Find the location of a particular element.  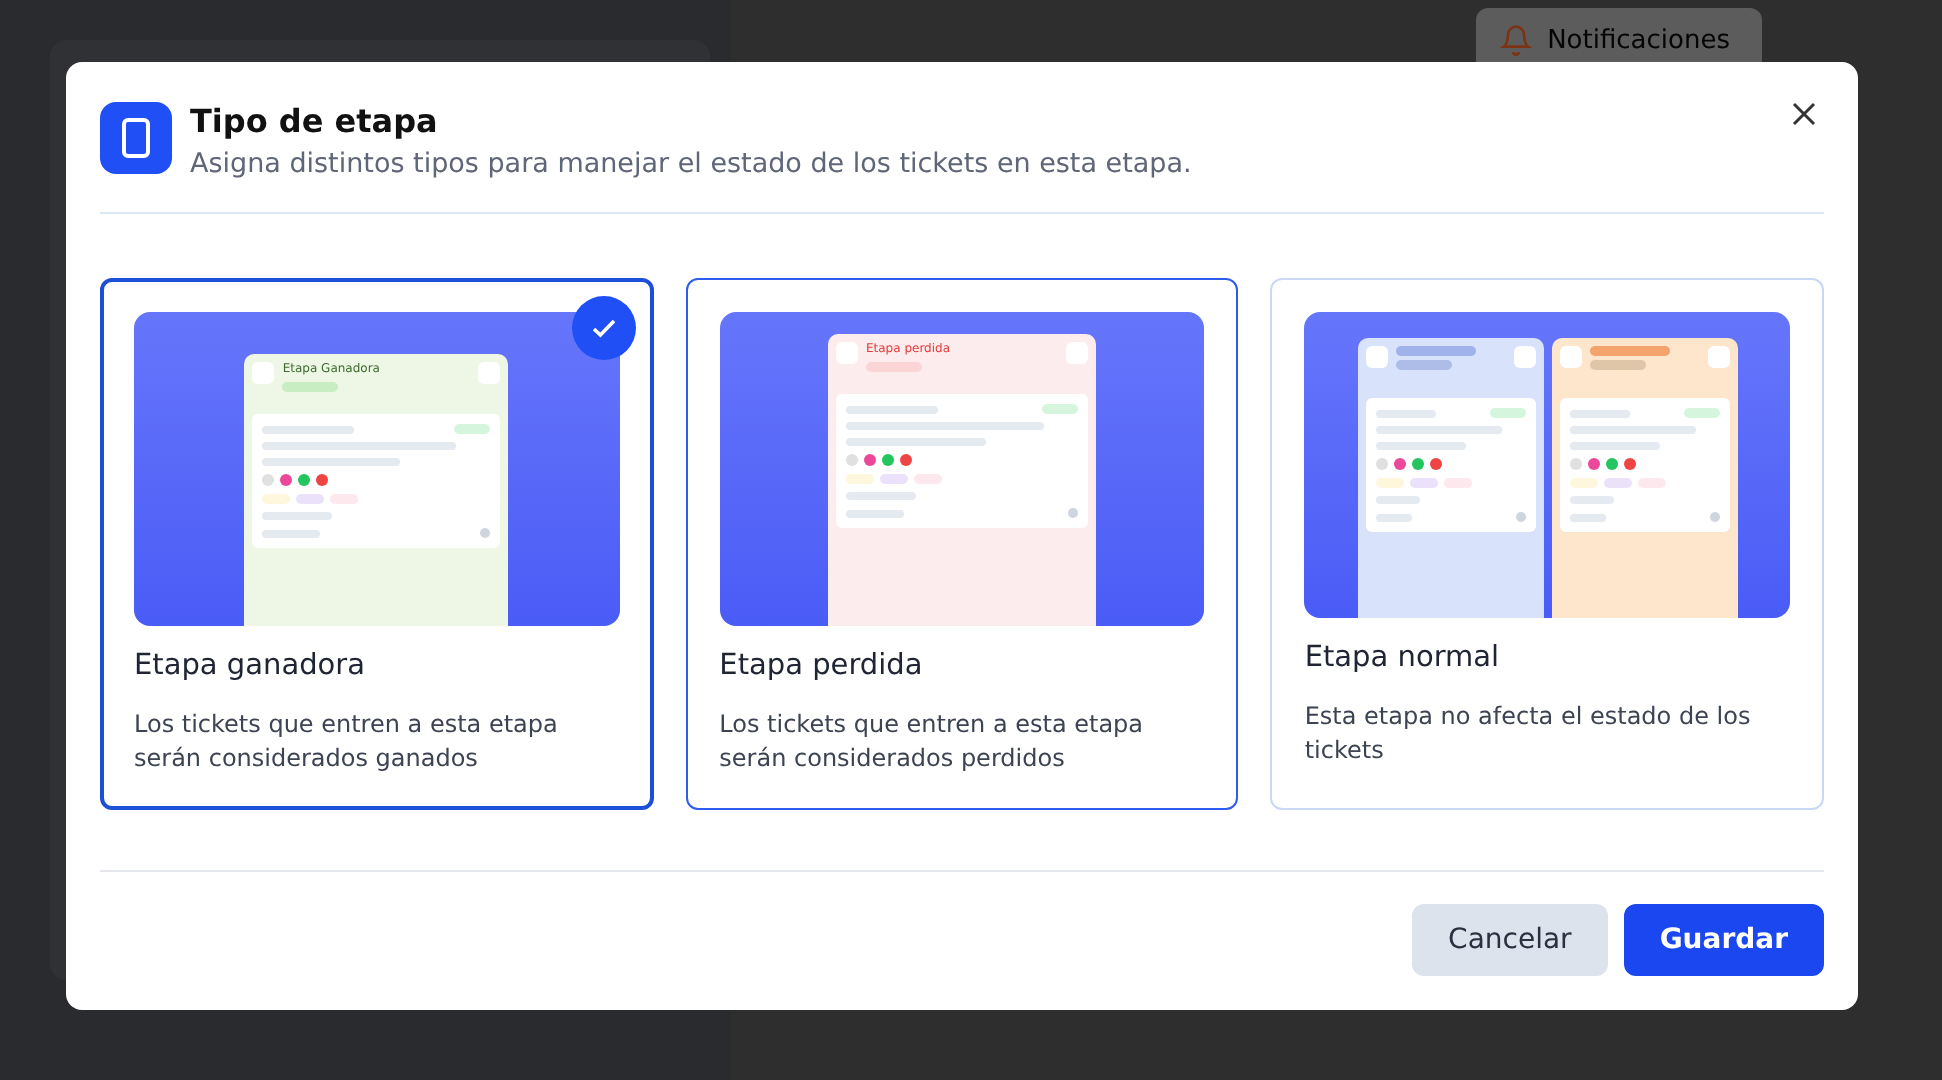

dialog-subtitle: Asigna distintos tipos para manejar el estado de los tickets en esta etapa. is located at coordinates (691, 164).